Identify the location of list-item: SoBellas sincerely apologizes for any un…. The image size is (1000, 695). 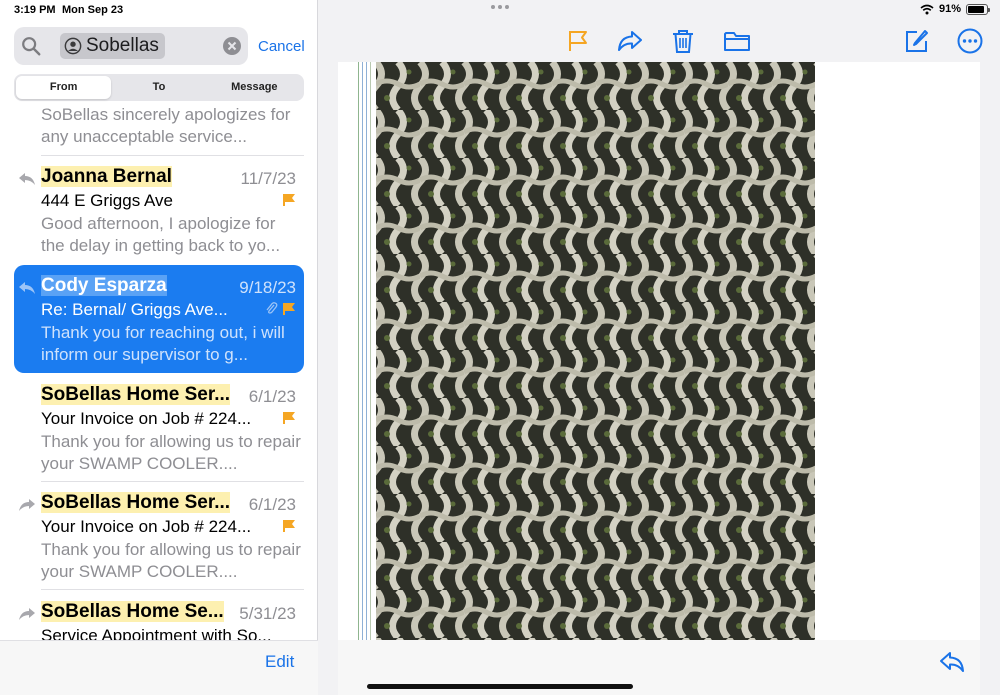
(159, 132).